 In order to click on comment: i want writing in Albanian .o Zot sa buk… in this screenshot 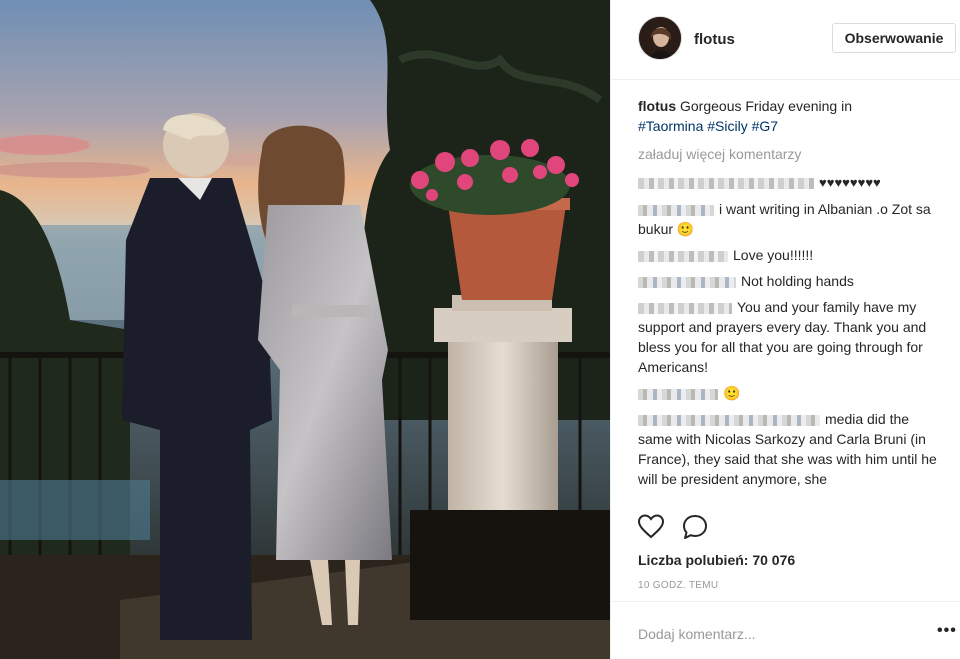, I will do `click(788, 219)`.